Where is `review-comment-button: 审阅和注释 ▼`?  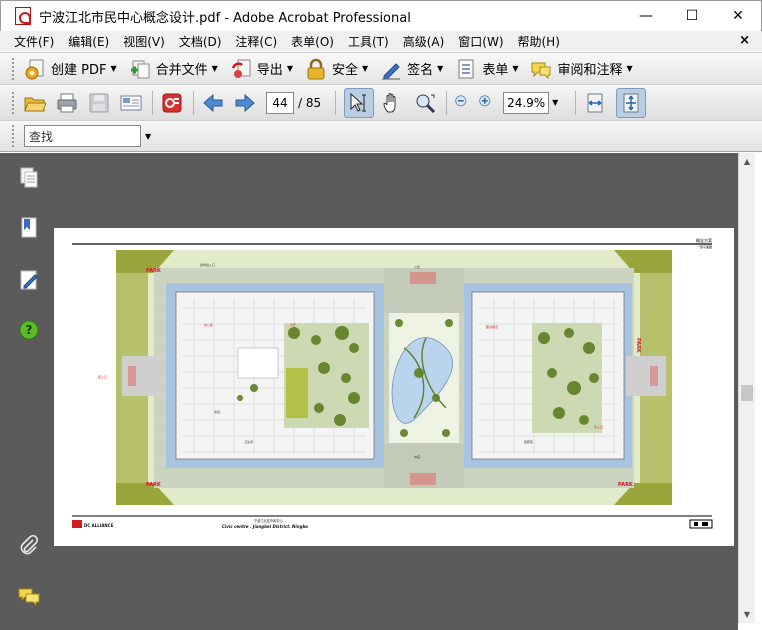
review-comment-button: 审阅和注释 ▼ is located at coordinates (581, 69).